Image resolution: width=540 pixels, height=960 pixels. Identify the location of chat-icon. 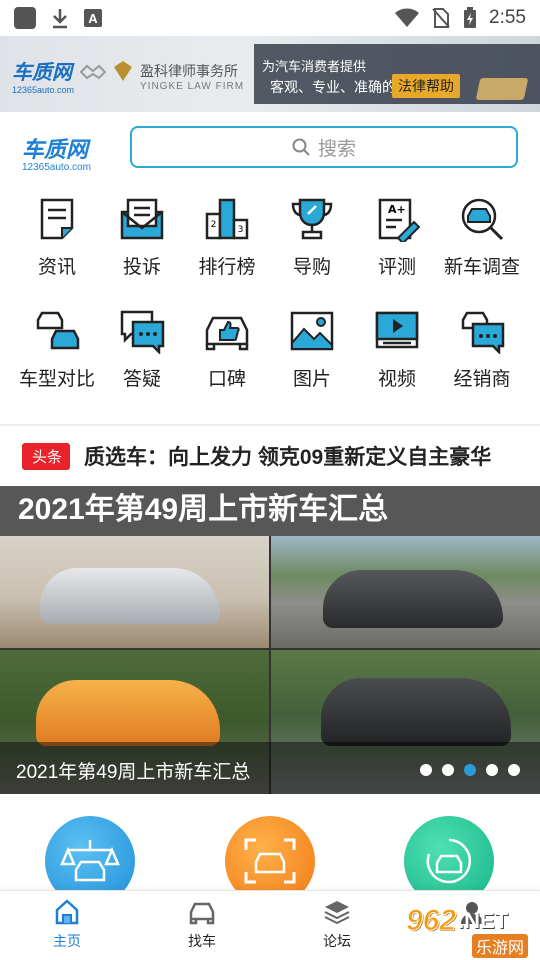
(142, 332).